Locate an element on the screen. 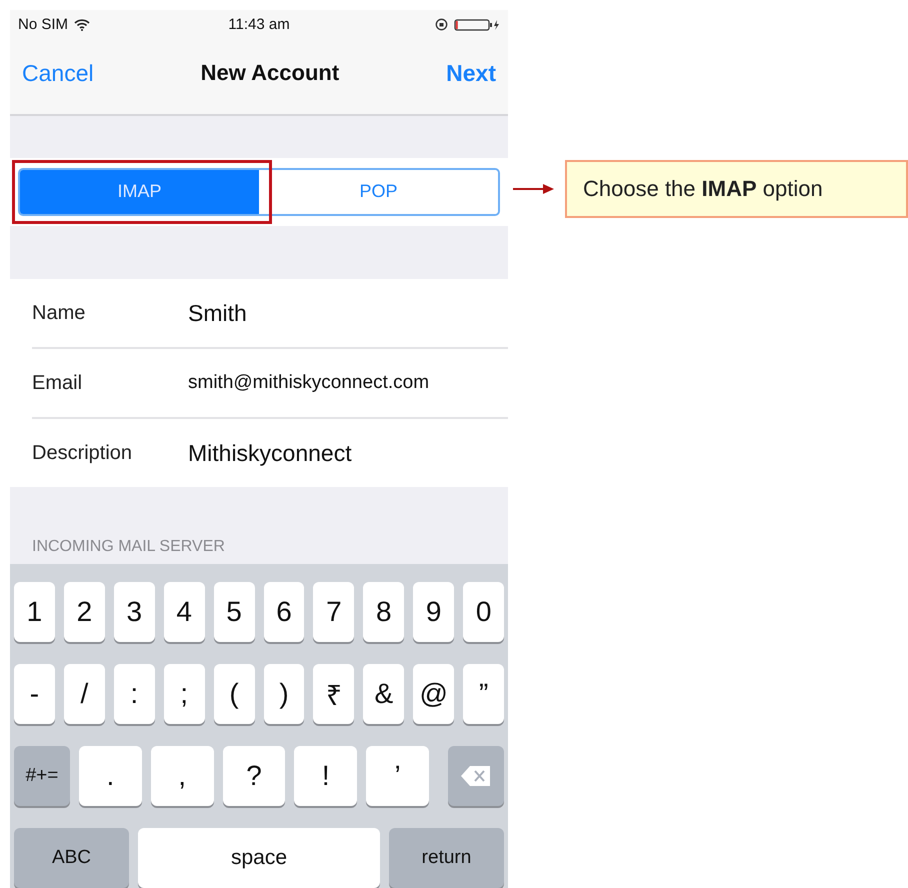 This screenshot has width=908, height=888. input-field: Smith is located at coordinates (217, 313).